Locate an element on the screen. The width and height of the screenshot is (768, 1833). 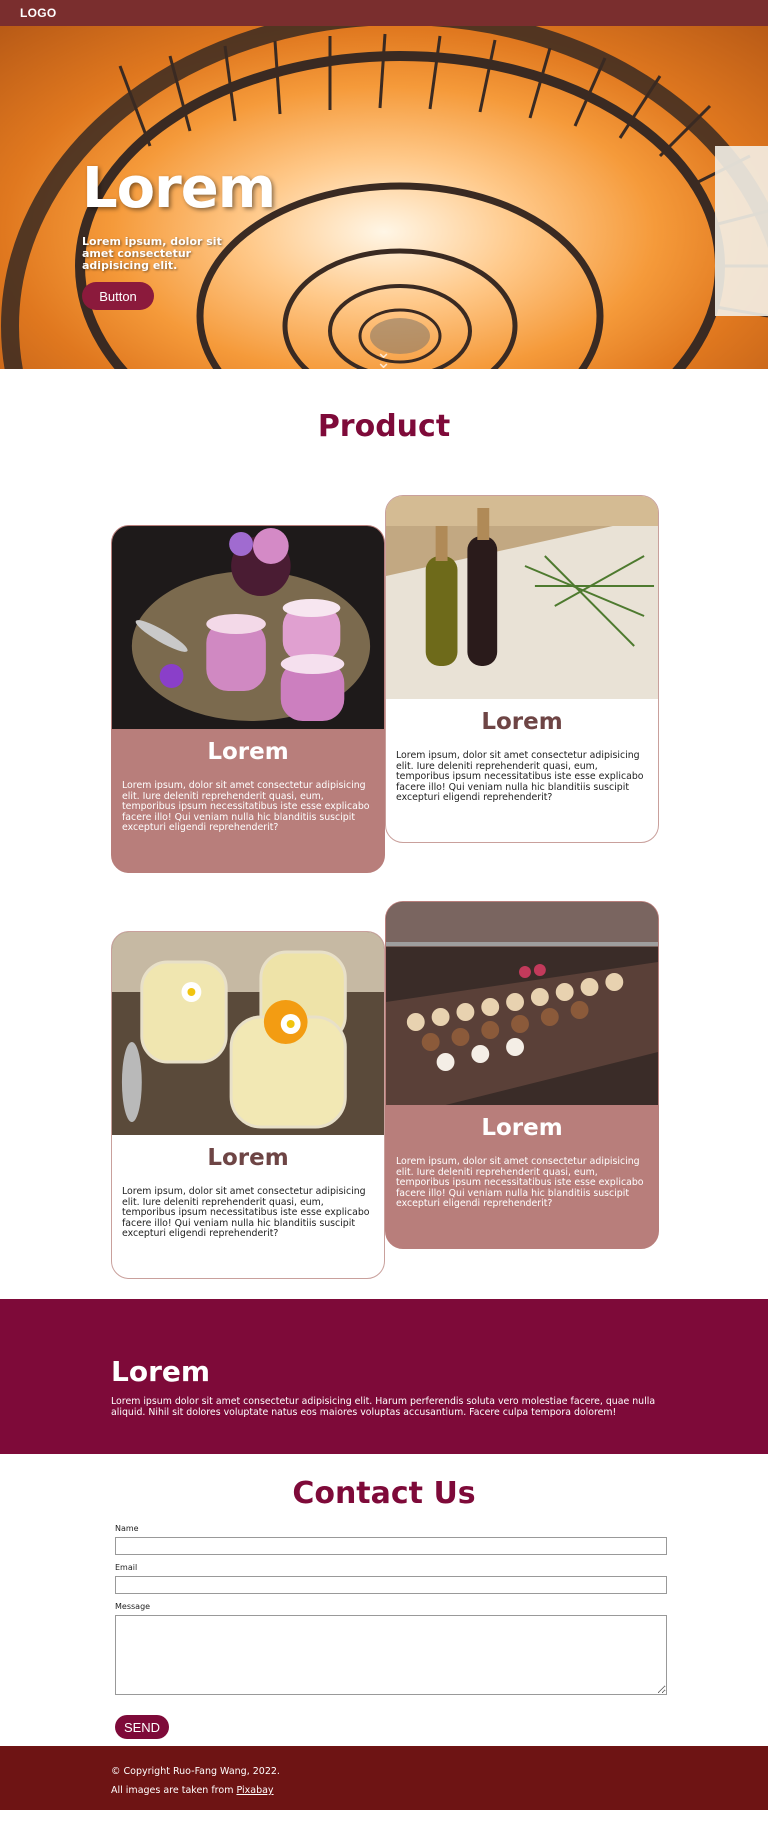
contact-title: Contact Us is located at coordinates (384, 1493).